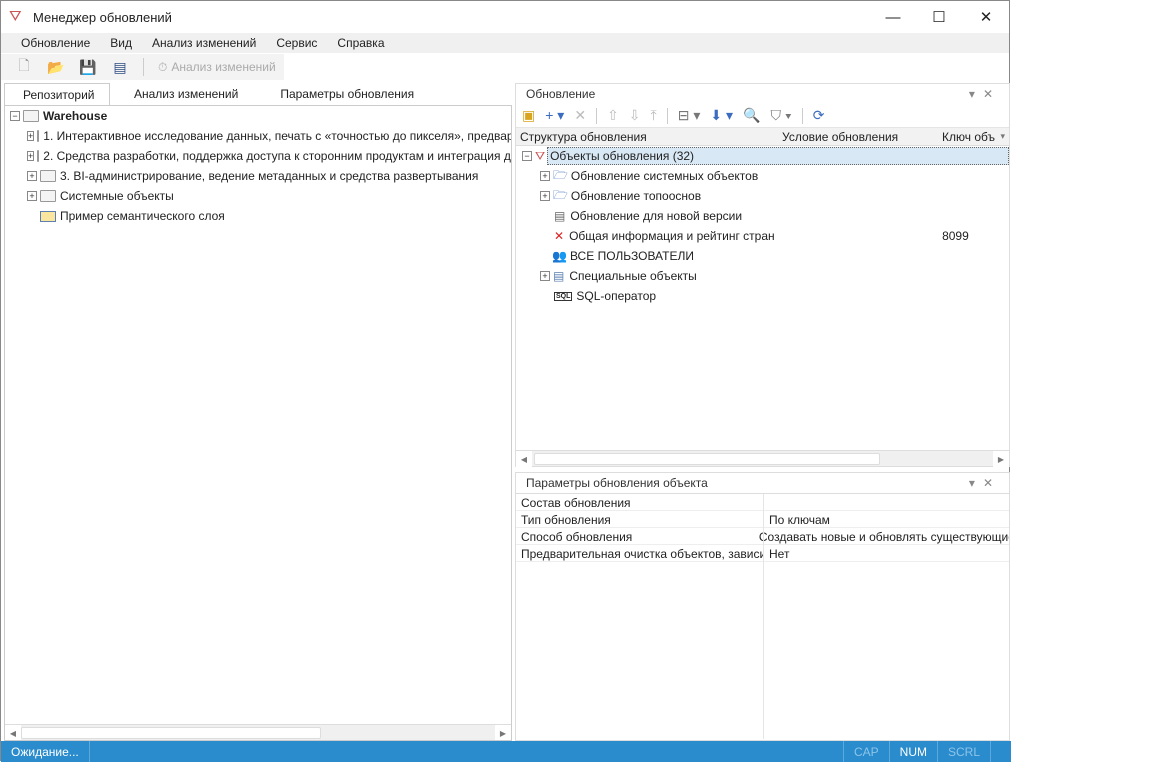  Describe the element at coordinates (819, 115) in the screenshot. I see `refresh-icon: ⟳` at that location.